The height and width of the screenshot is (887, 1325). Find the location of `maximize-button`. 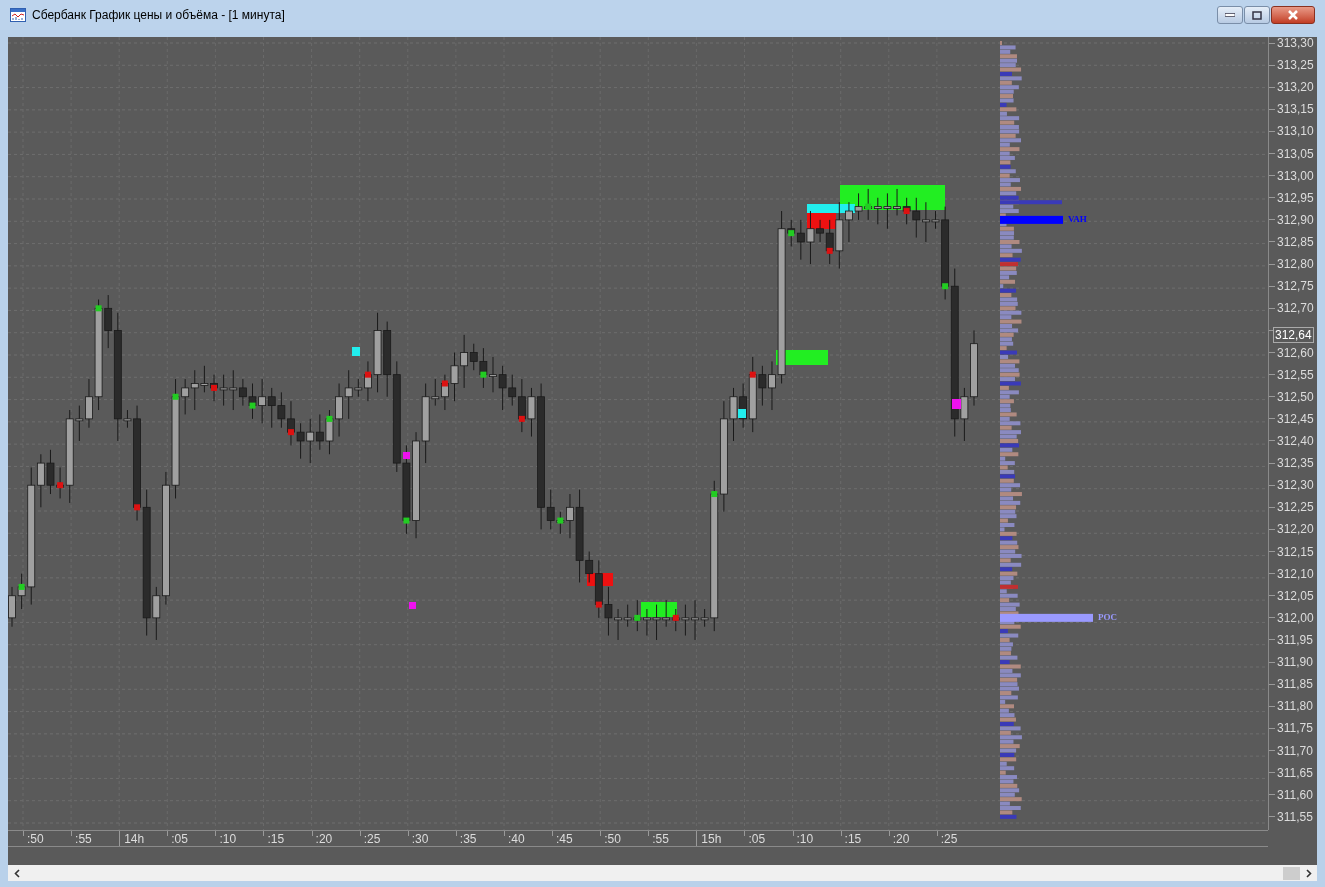

maximize-button is located at coordinates (1257, 15).